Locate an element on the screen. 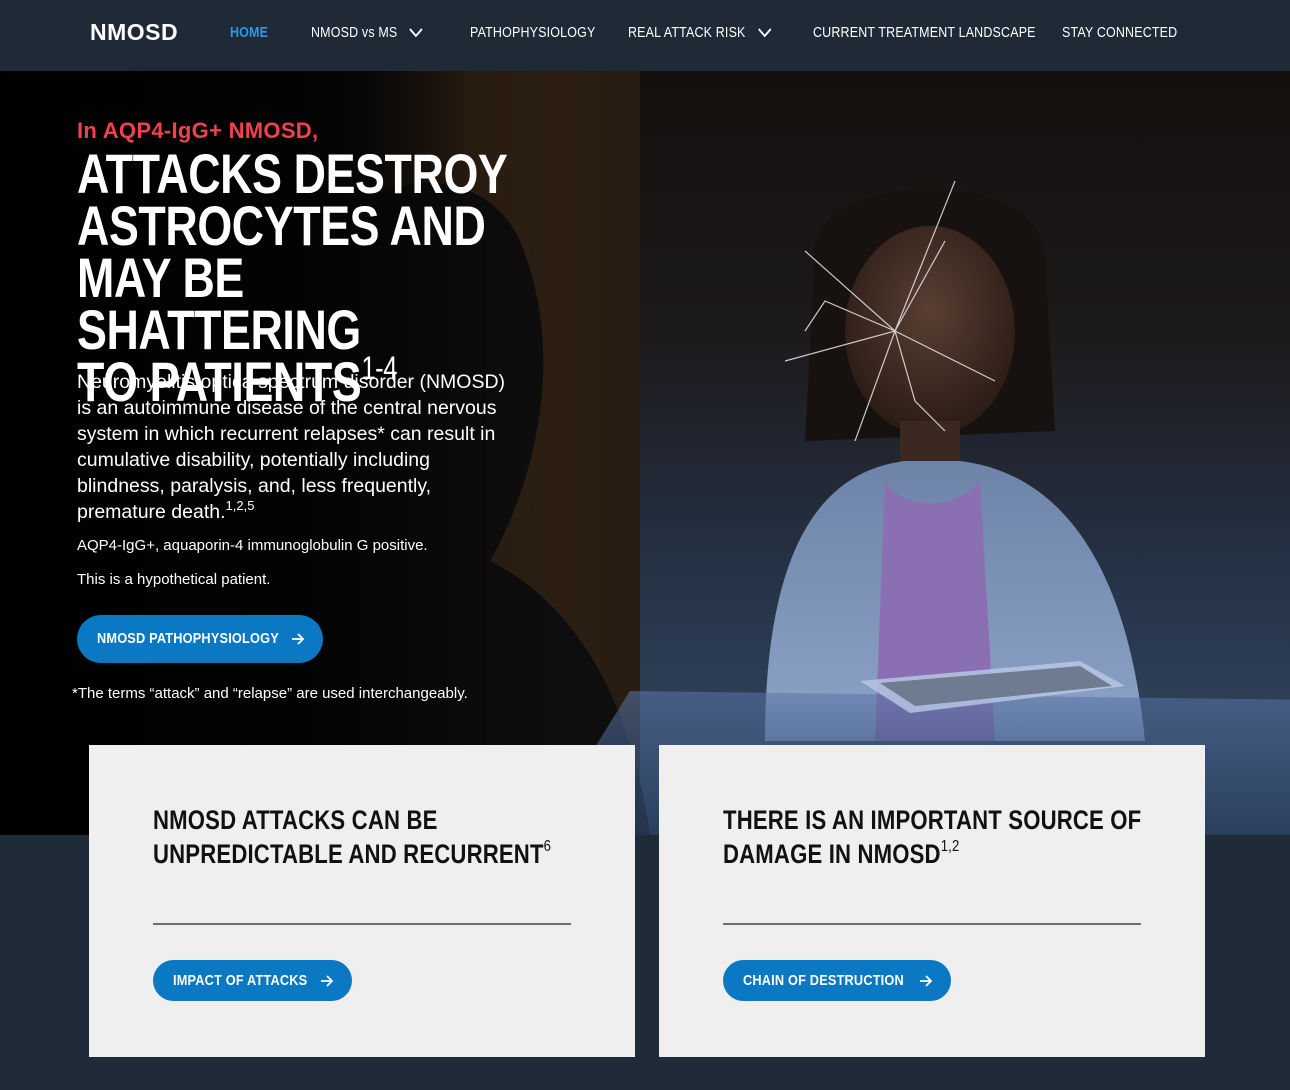 The image size is (1290, 1090). nav-item-label: PATHOPHYSIOLOGY is located at coordinates (533, 33).